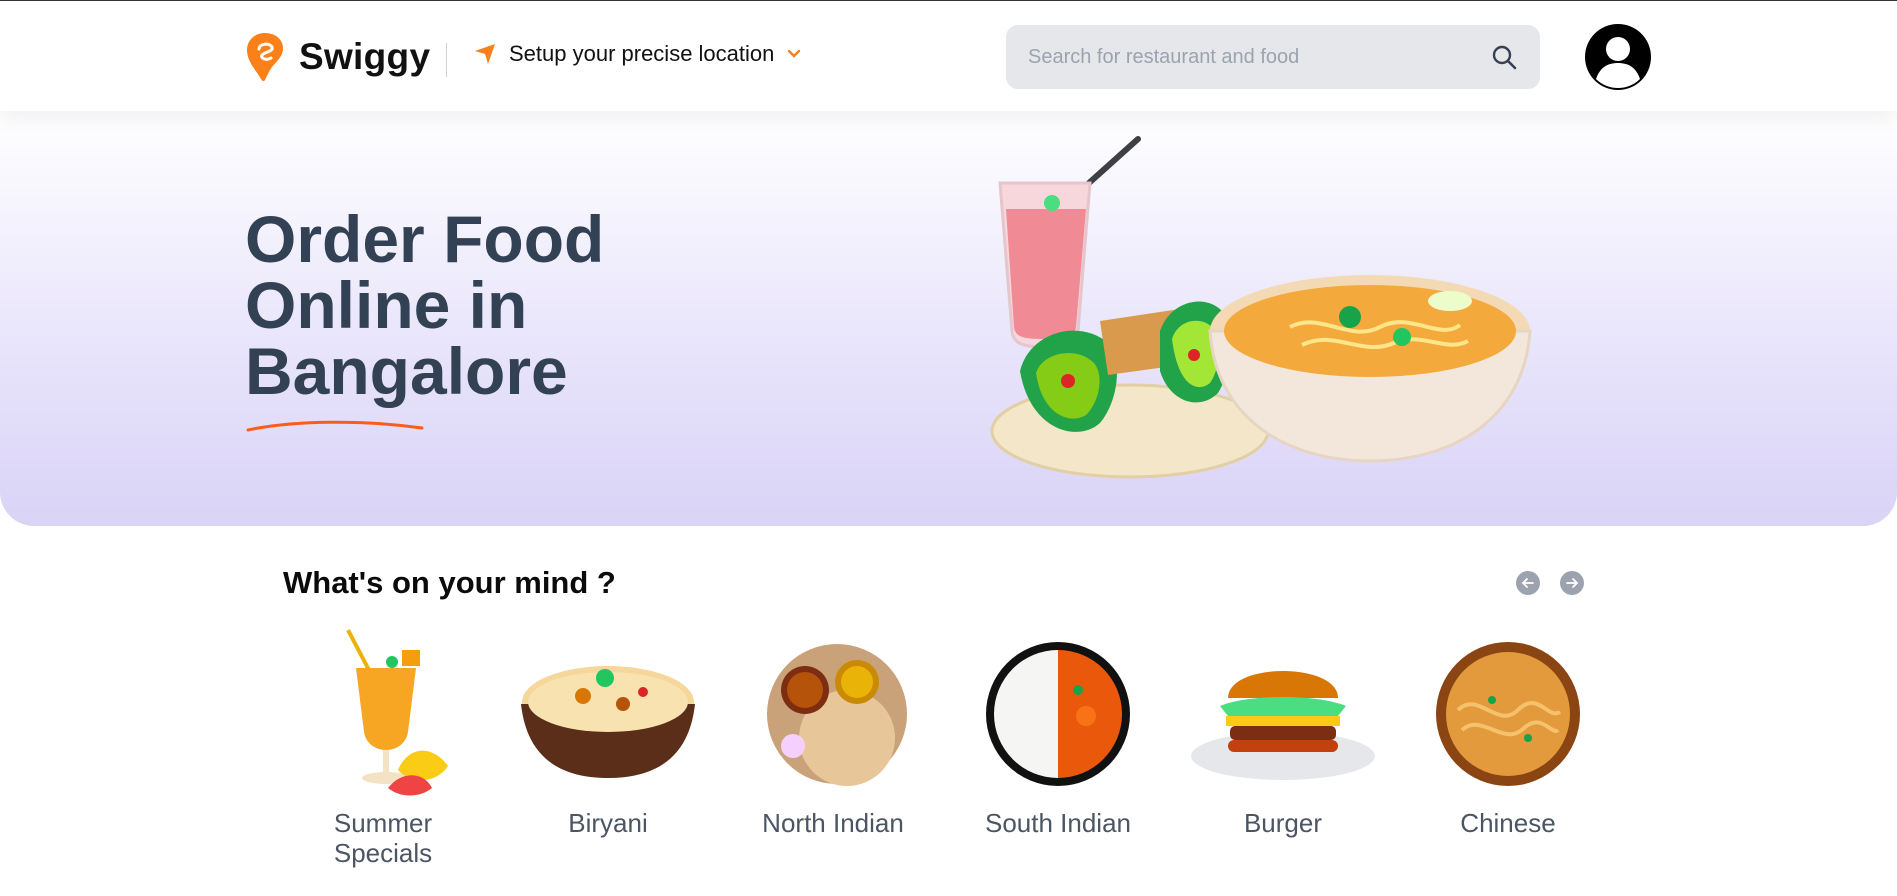 Image resolution: width=1897 pixels, height=896 pixels. I want to click on hero-food-illustration, so click(1261, 307).